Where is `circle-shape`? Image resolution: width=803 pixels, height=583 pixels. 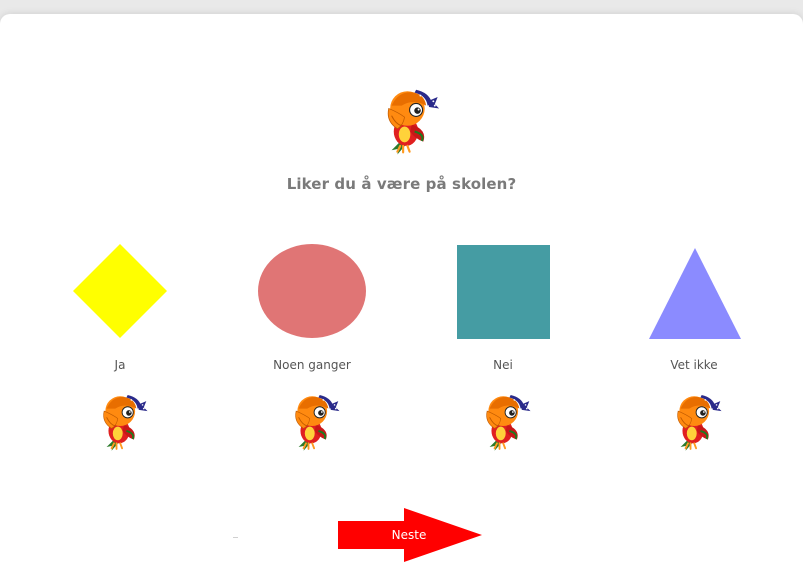
circle-shape is located at coordinates (312, 291).